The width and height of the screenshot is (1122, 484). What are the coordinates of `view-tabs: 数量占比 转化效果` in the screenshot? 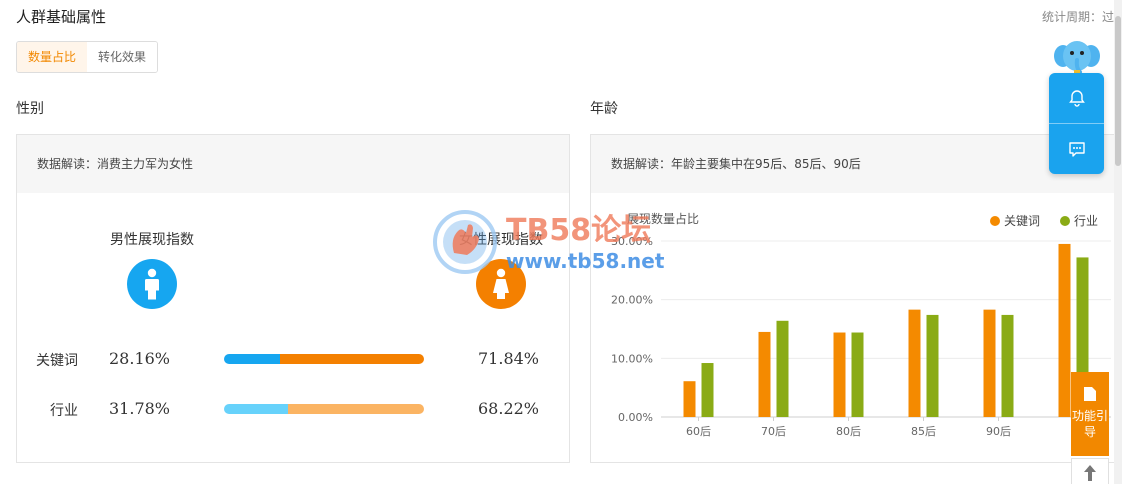 It's located at (87, 57).